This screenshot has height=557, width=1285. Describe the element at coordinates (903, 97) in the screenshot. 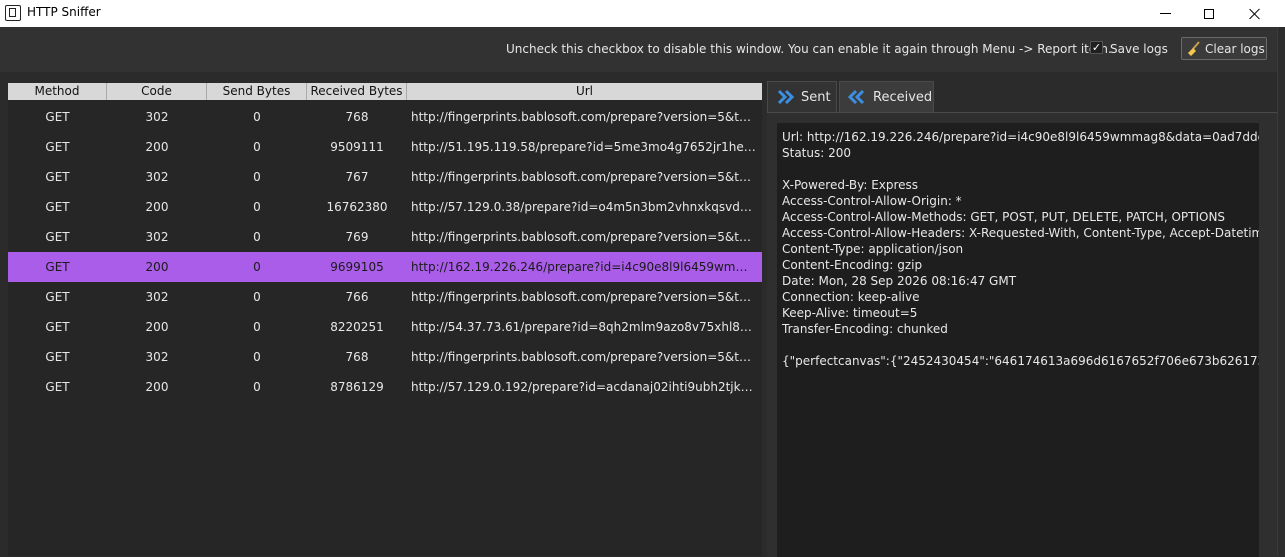

I see `tab-received-label: Received` at that location.